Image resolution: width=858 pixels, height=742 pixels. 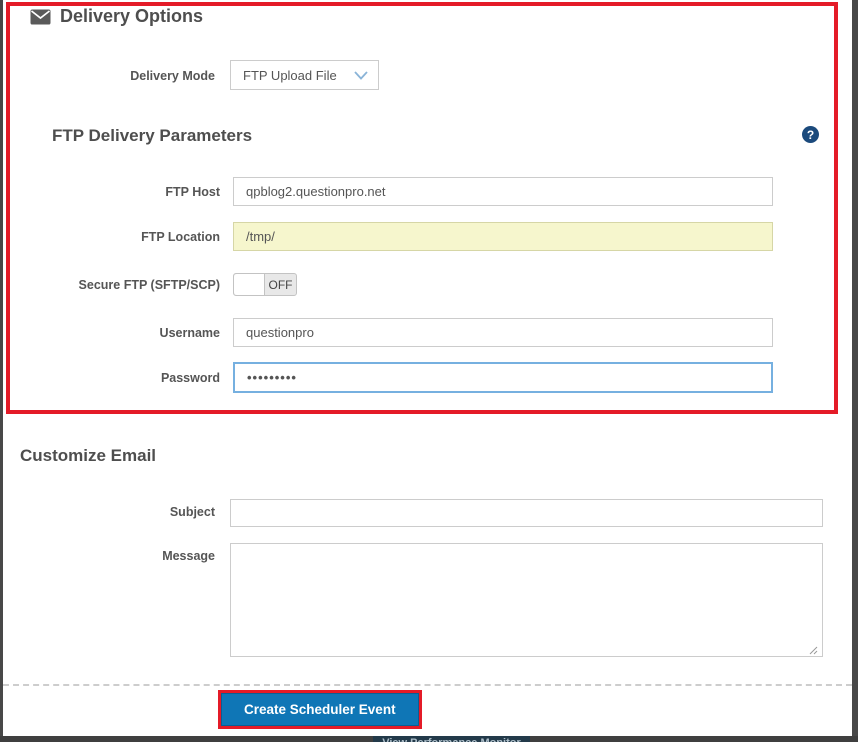 I want to click on dashed-separator, so click(x=427, y=685).